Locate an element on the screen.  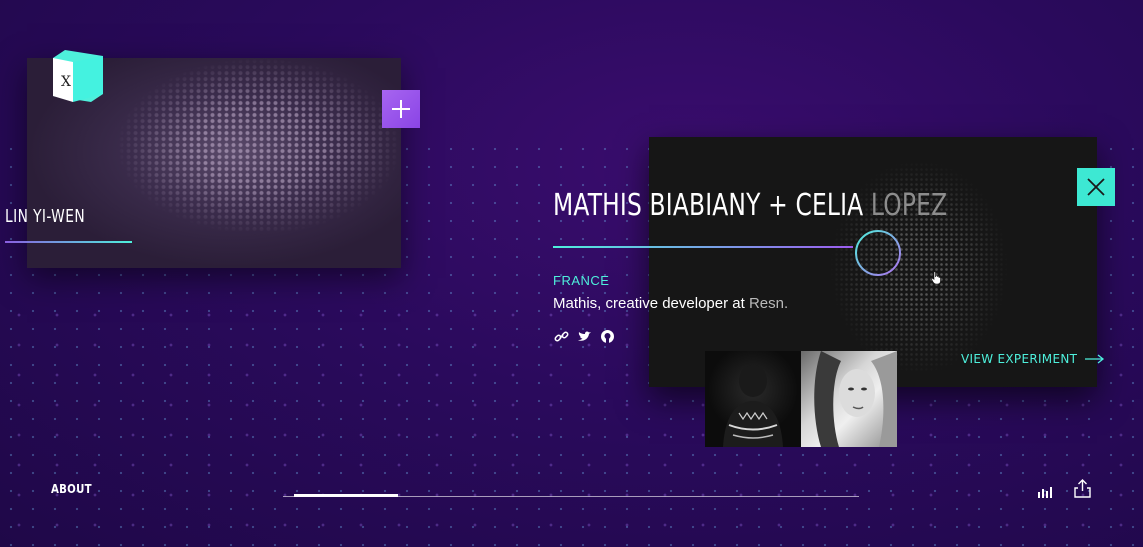
title-primary: MATHIS BIABIANY + CELIA is located at coordinates (712, 205).